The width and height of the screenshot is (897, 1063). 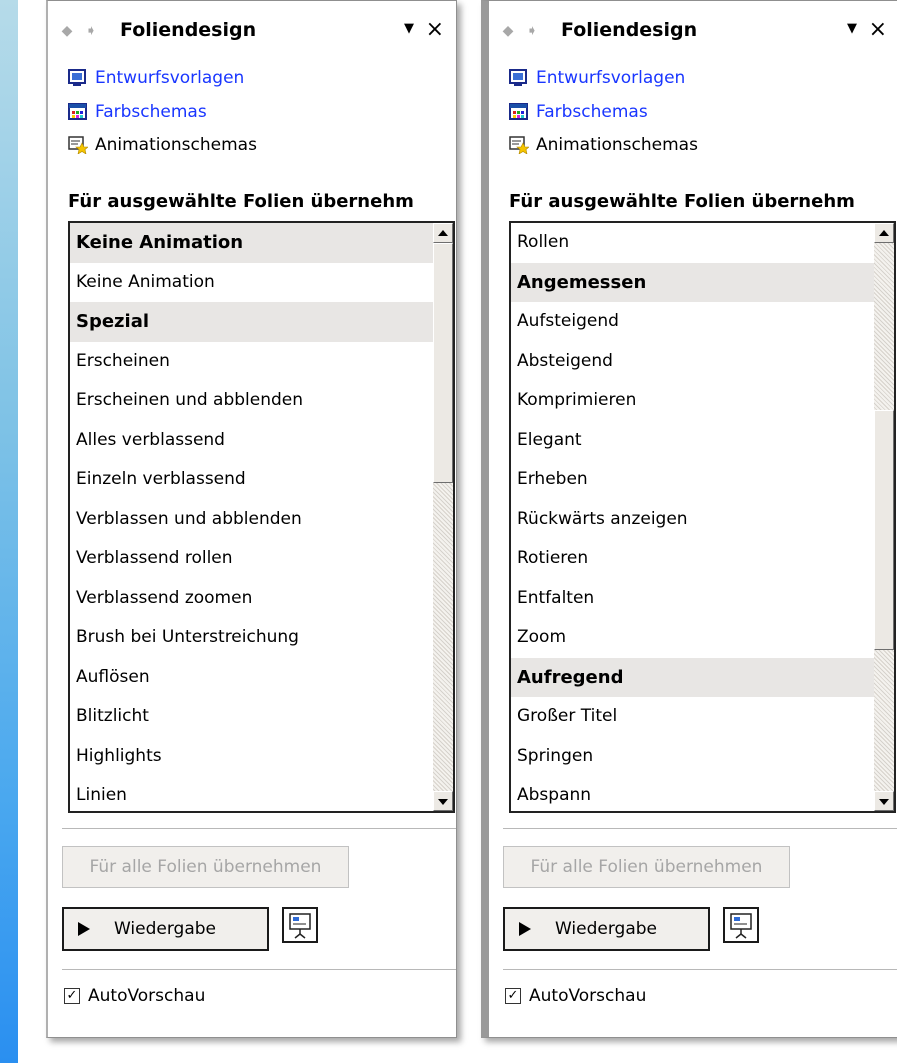 What do you see at coordinates (9, 531) in the screenshot?
I see `desktop-background-strip` at bounding box center [9, 531].